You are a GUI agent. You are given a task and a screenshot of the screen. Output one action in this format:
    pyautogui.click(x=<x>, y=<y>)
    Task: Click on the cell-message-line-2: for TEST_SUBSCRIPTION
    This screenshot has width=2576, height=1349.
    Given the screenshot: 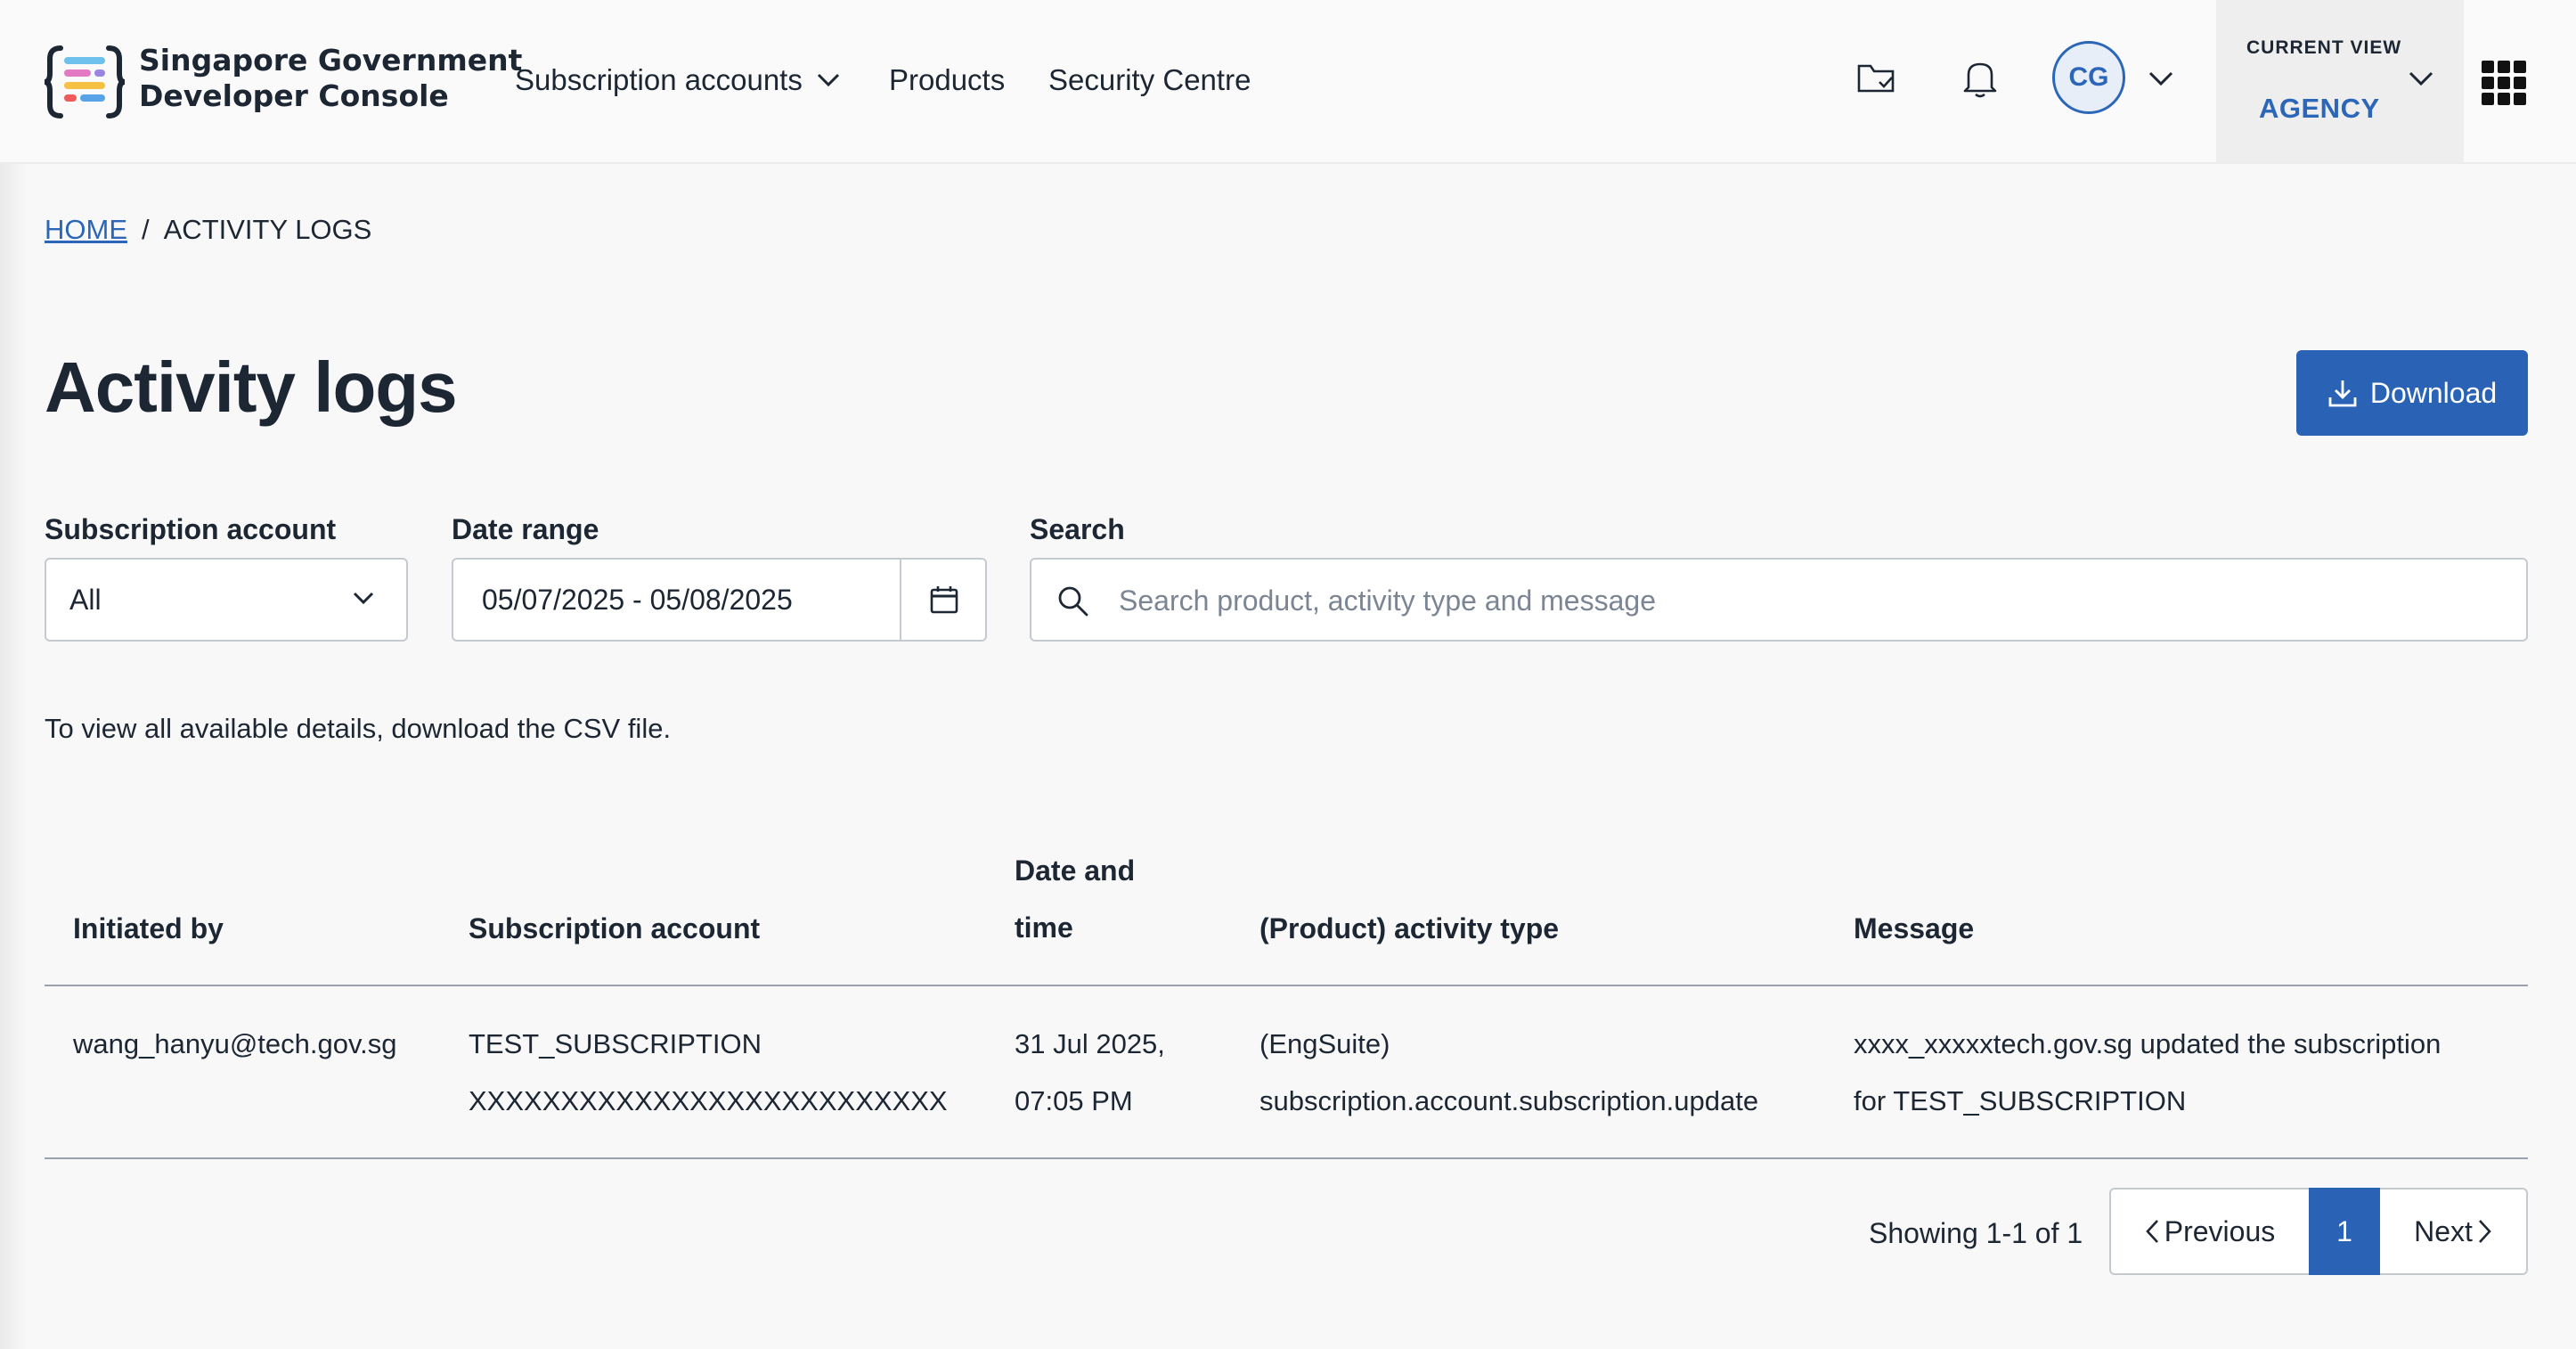 What is the action you would take?
    pyautogui.click(x=2020, y=1100)
    